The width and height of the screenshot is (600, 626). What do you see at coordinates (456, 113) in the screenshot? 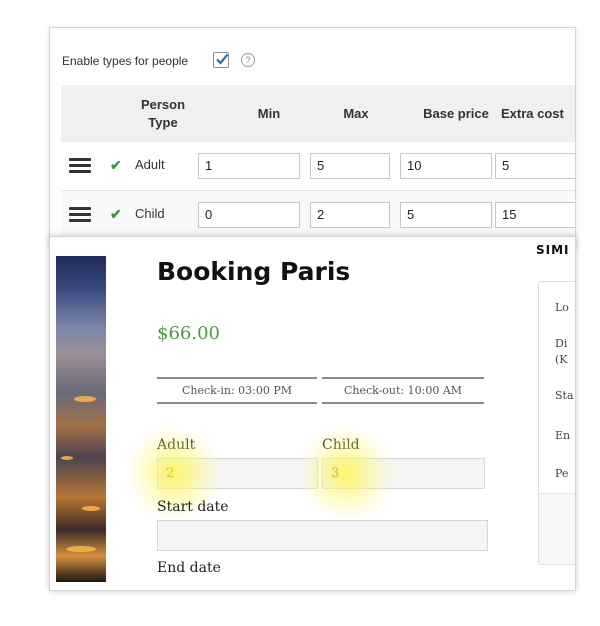
I see `column-base-price: Base price` at bounding box center [456, 113].